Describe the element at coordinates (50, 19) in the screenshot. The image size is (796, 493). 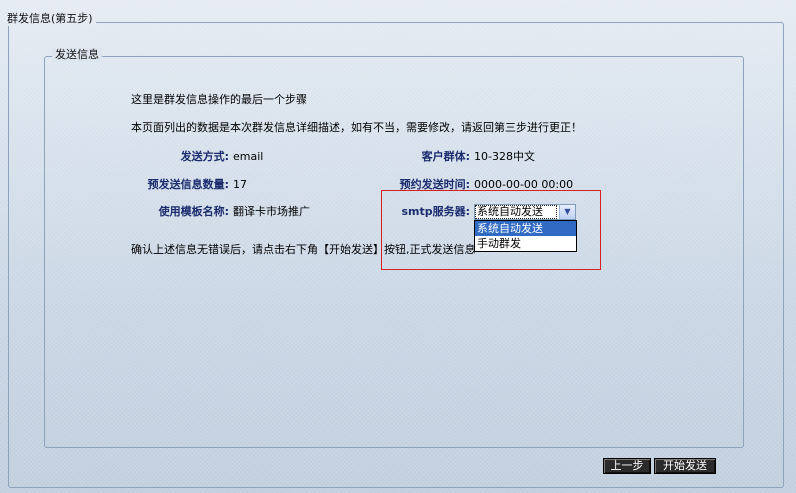
I see `step-five-legend: 群发信息(第五步)` at that location.